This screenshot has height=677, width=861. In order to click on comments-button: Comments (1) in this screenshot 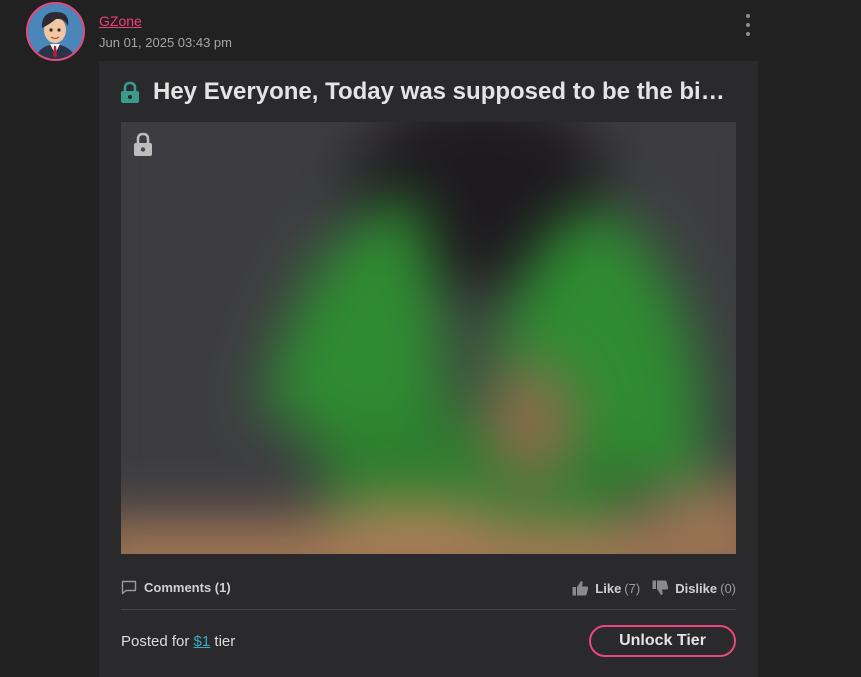, I will do `click(176, 587)`.